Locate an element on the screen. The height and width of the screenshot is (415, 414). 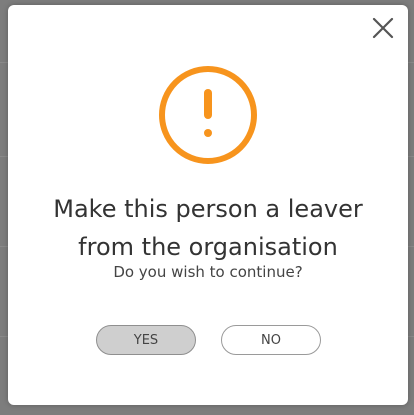
exclamation-circle-icon is located at coordinates (208, 115).